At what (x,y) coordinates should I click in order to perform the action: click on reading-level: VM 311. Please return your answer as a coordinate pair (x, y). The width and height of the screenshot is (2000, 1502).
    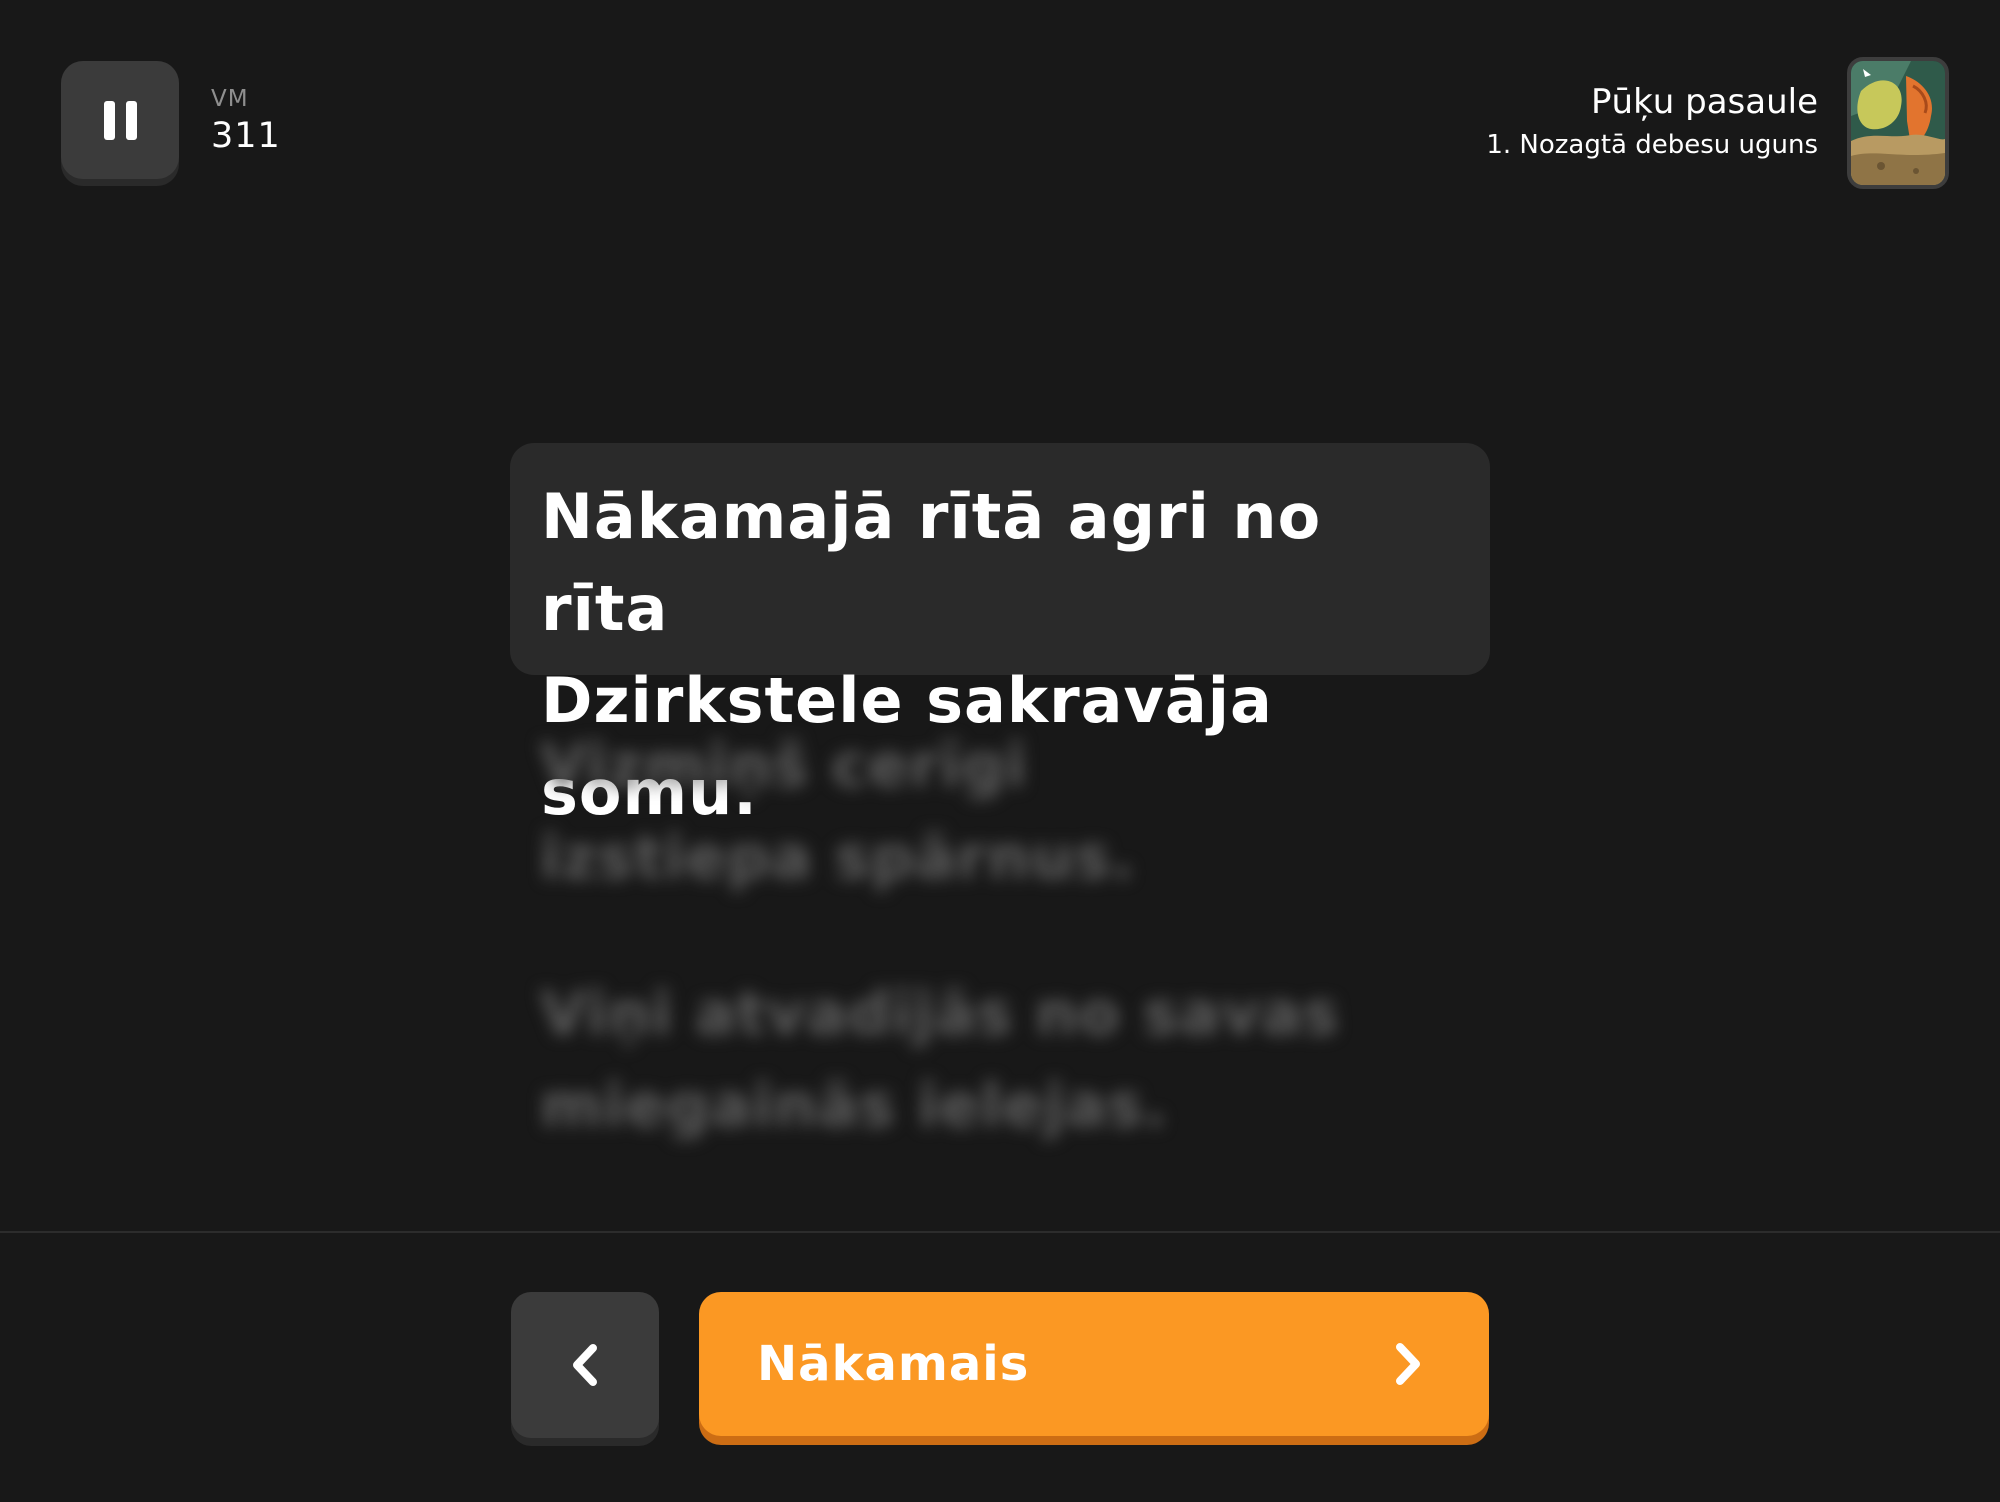
    Looking at the image, I should click on (246, 122).